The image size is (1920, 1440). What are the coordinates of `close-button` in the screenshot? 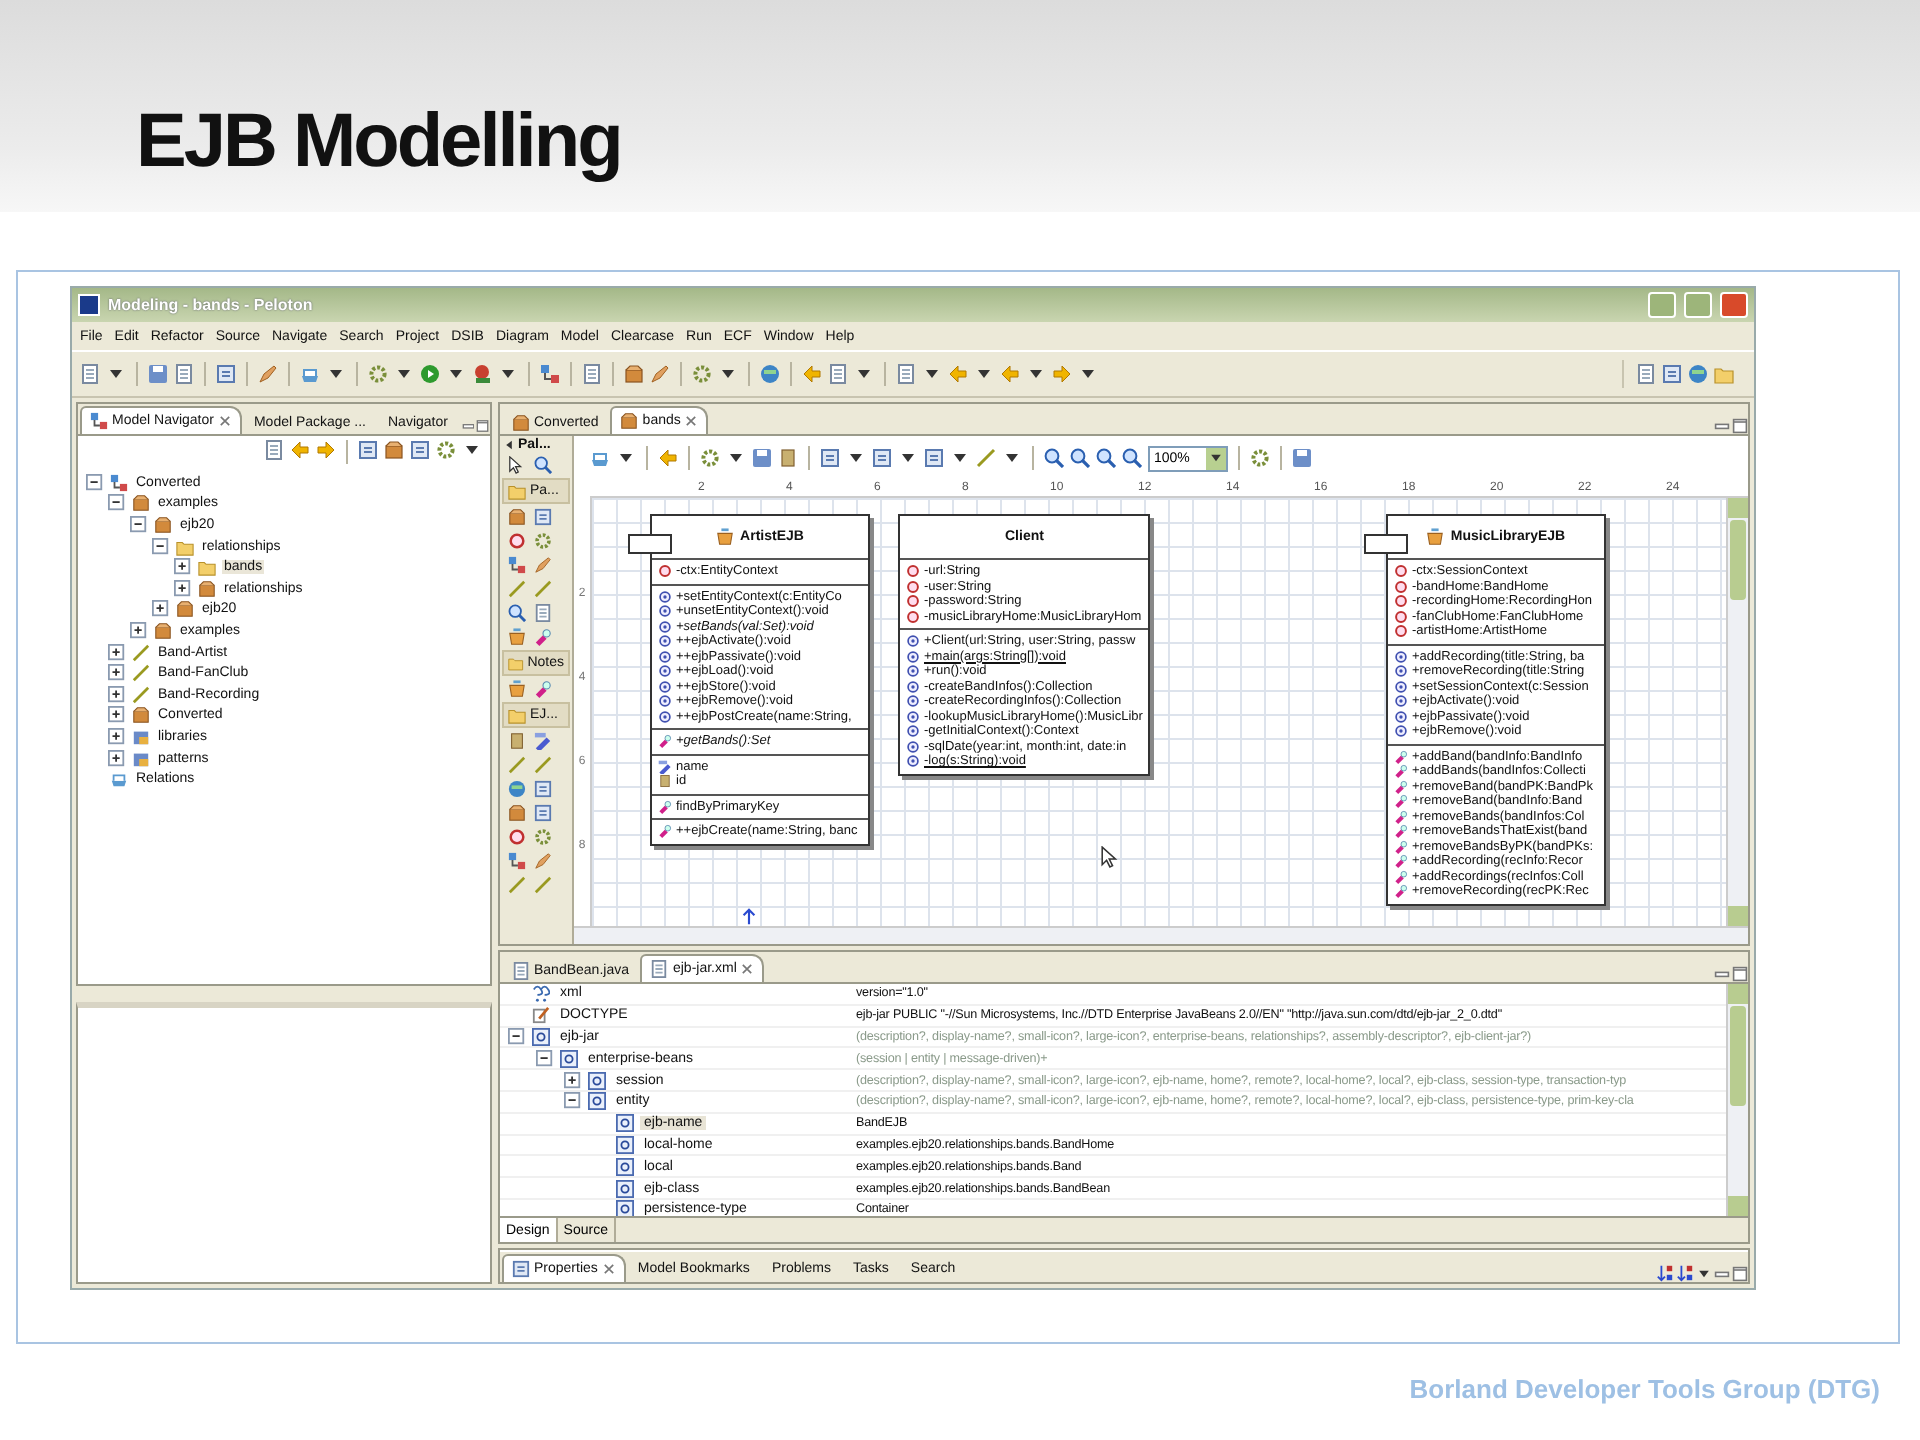 It's located at (1734, 305).